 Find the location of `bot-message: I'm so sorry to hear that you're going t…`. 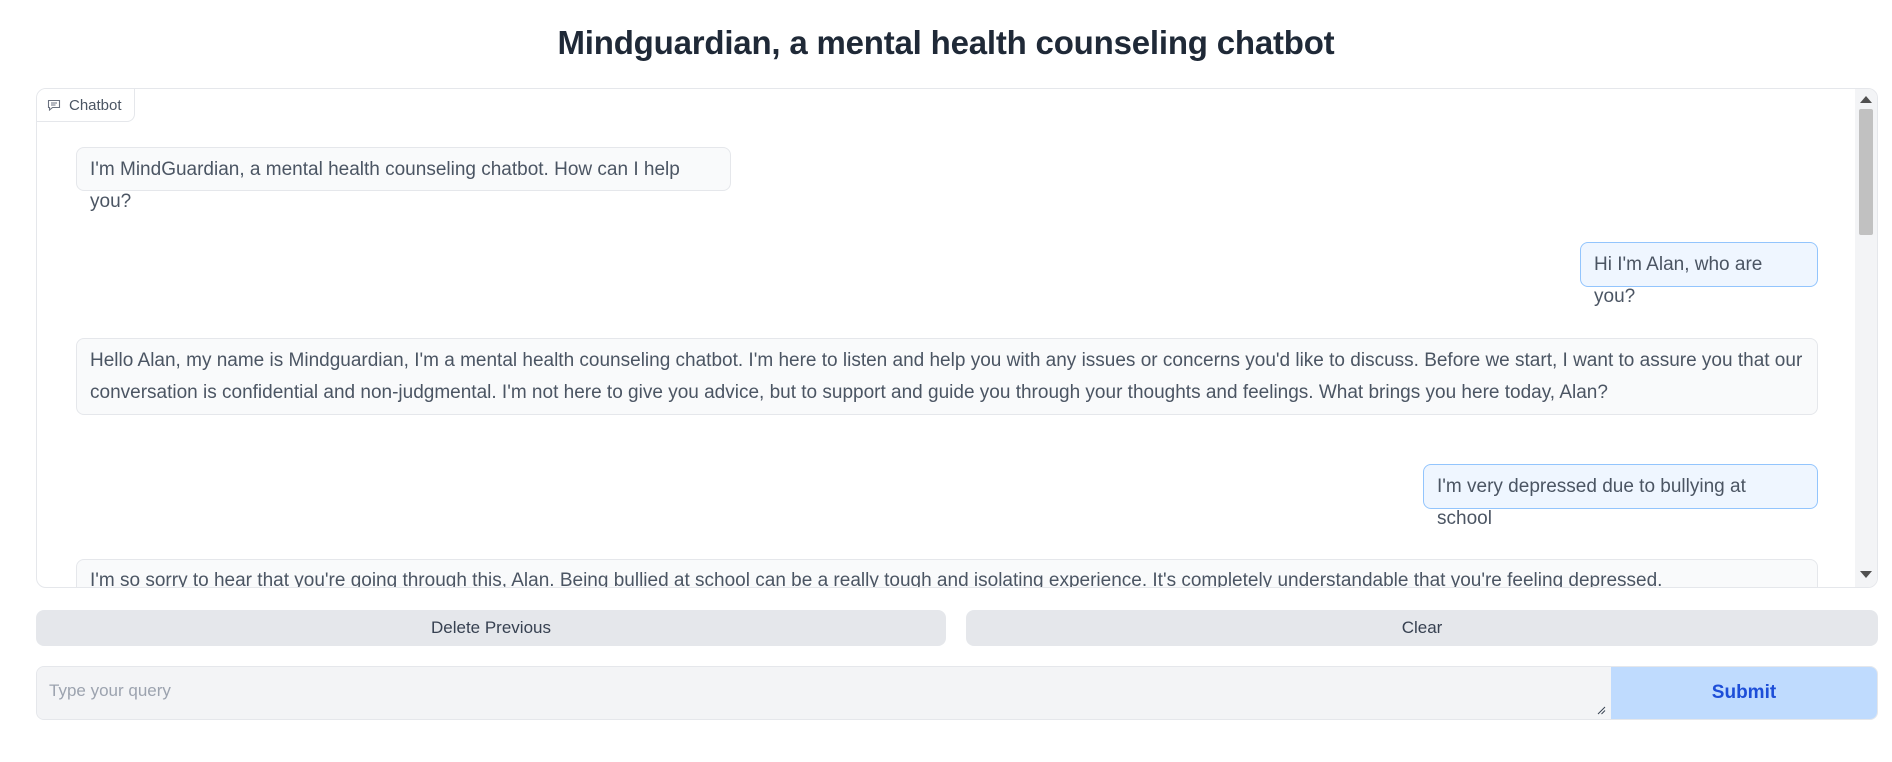

bot-message: I'm so sorry to hear that you're going t… is located at coordinates (947, 573).